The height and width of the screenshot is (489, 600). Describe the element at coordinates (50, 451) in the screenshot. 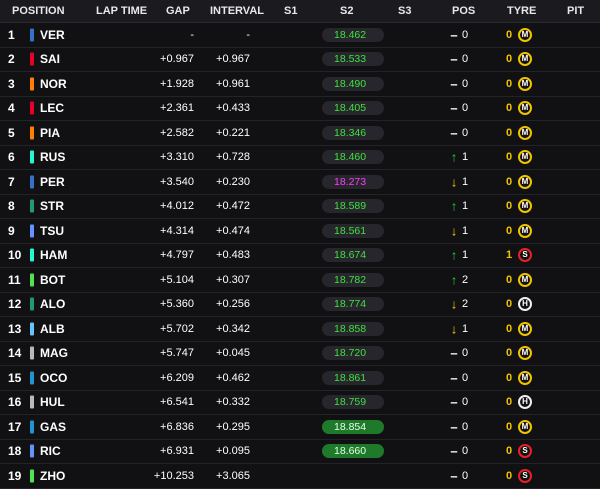

I see `driver-code: RIC` at that location.